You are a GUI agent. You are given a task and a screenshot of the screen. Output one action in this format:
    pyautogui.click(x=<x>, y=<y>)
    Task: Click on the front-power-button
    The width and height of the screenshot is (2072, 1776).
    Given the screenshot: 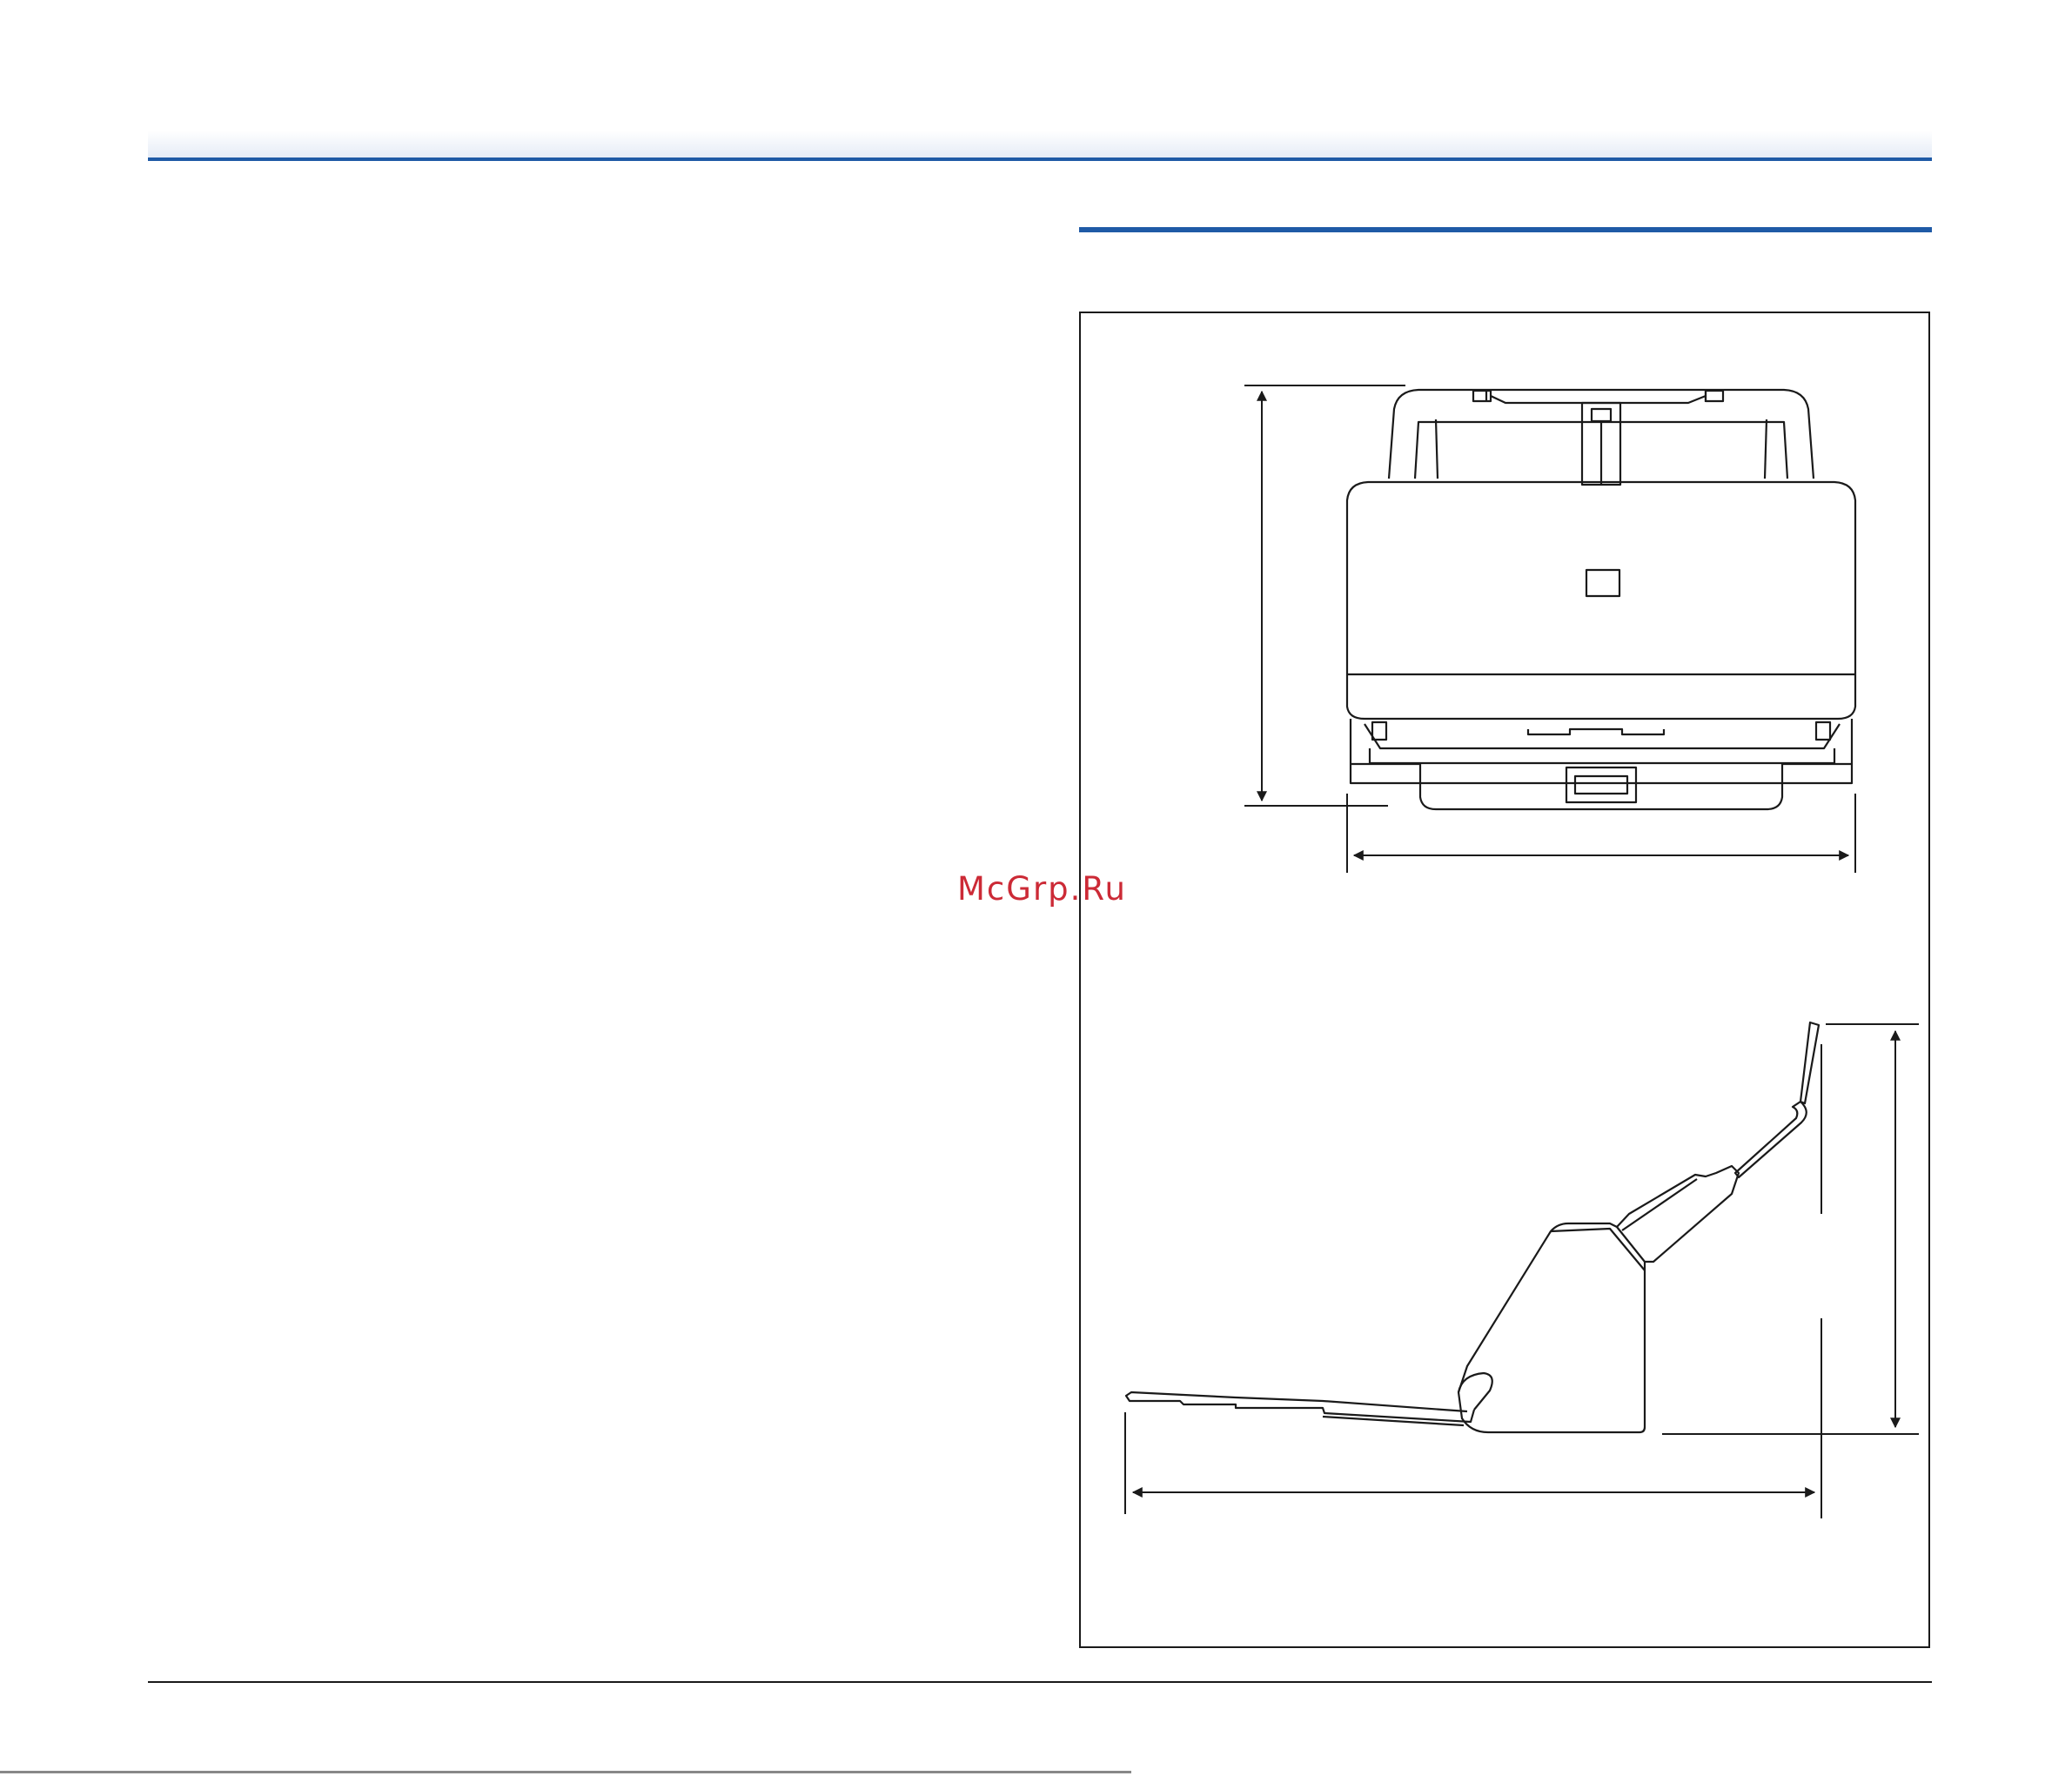 What is the action you would take?
    pyautogui.click(x=1603, y=583)
    